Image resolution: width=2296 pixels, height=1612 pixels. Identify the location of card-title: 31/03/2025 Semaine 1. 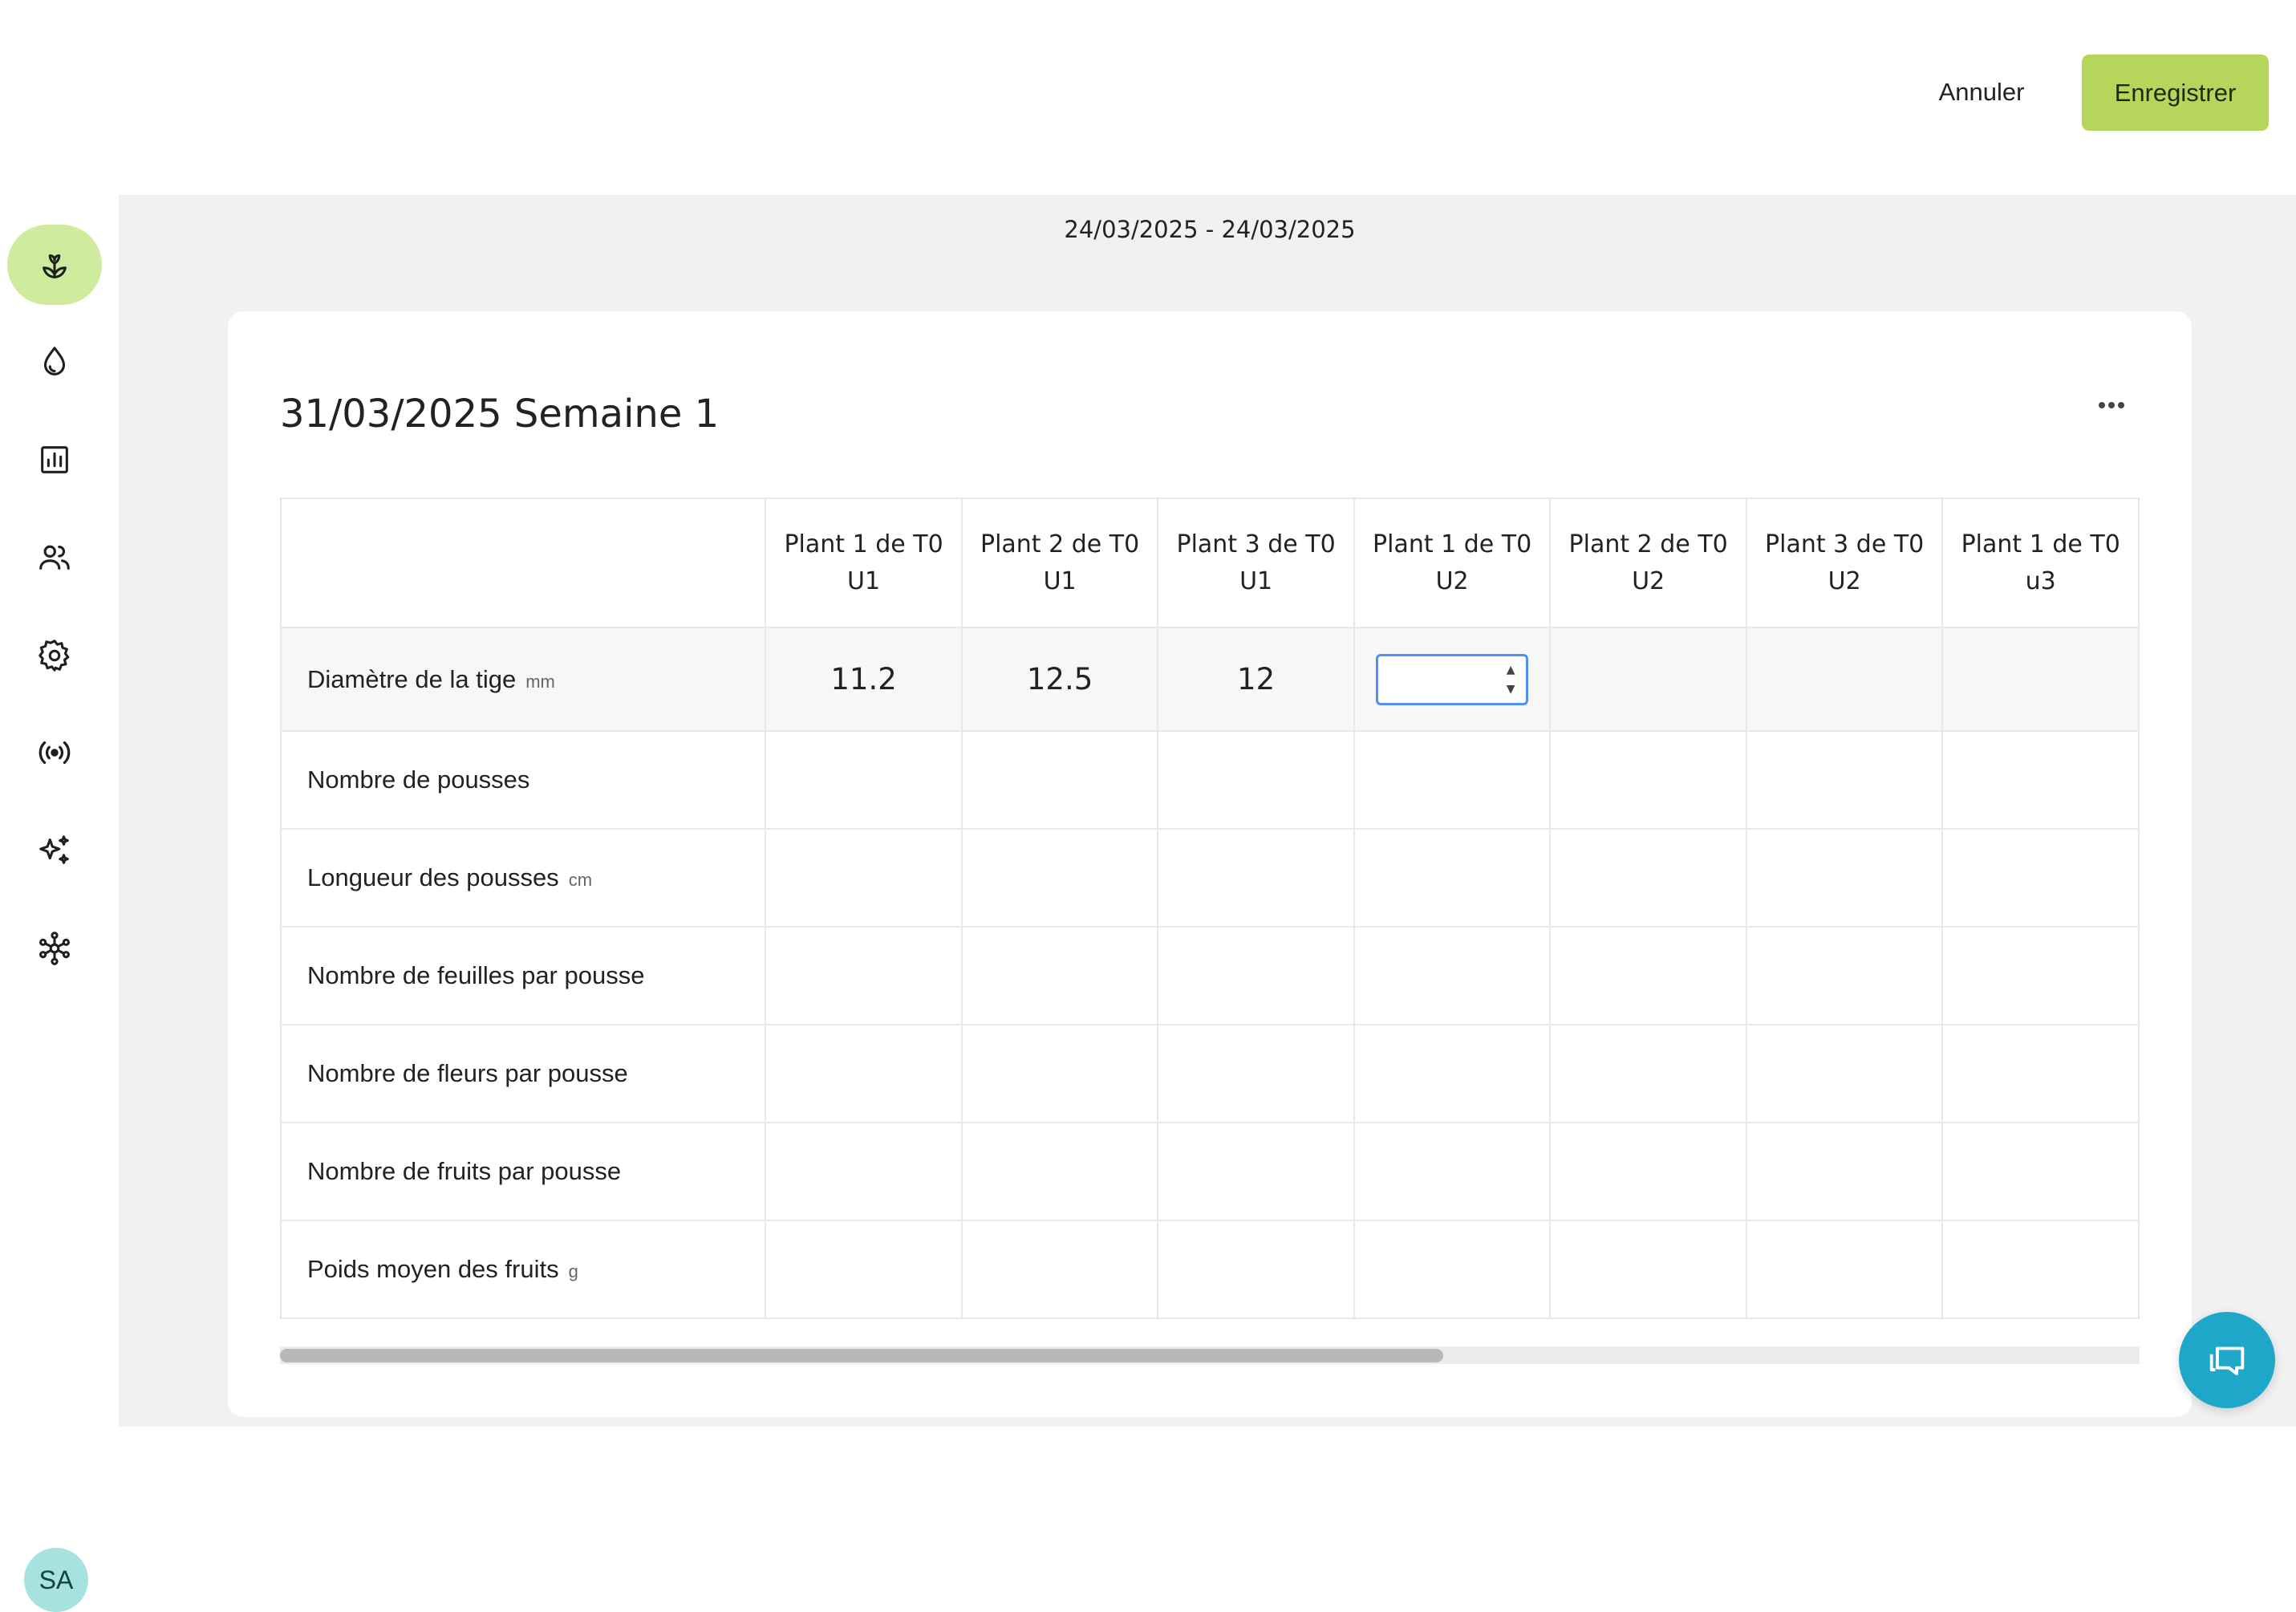
(500, 414).